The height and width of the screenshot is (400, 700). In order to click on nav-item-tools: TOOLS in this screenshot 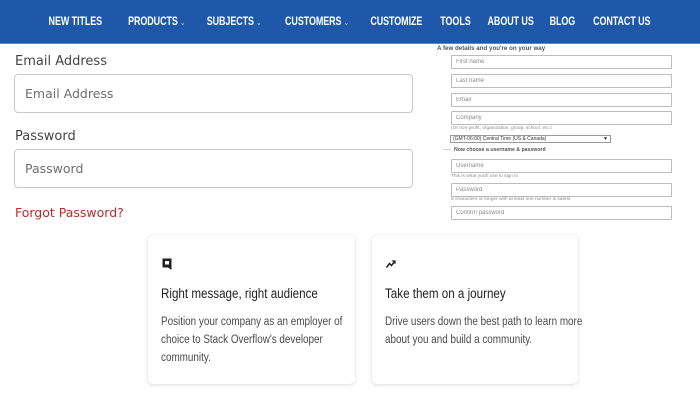, I will do `click(455, 22)`.